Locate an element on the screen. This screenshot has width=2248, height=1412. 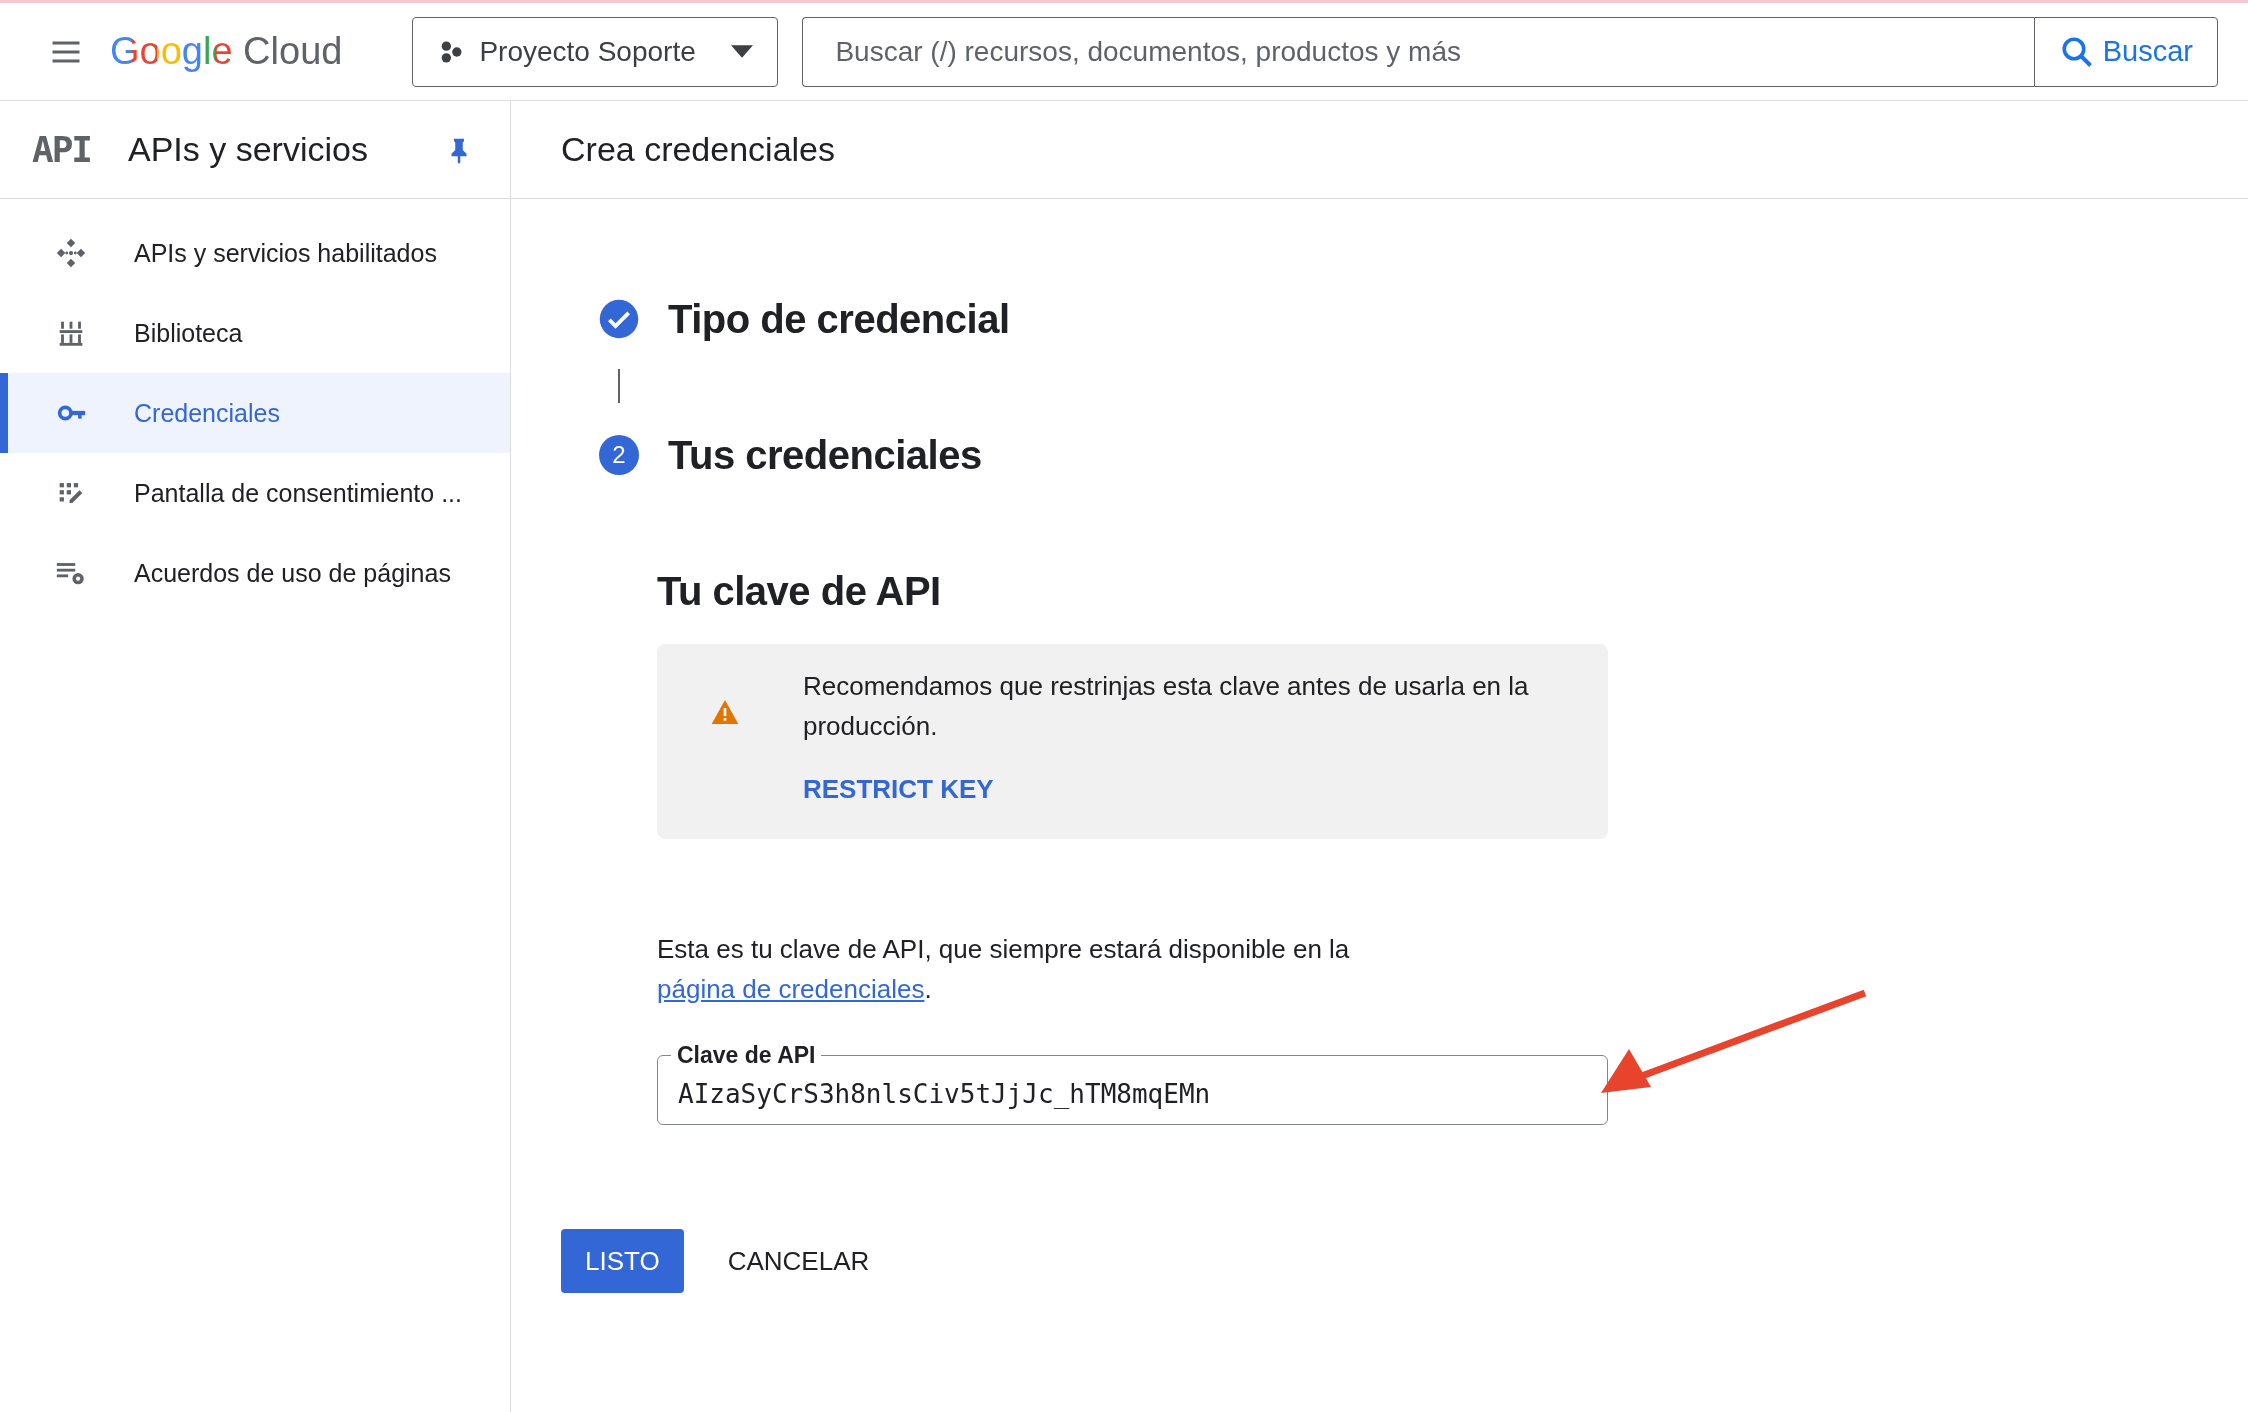
project-selector: Proyecto Soporte is located at coordinates (595, 51).